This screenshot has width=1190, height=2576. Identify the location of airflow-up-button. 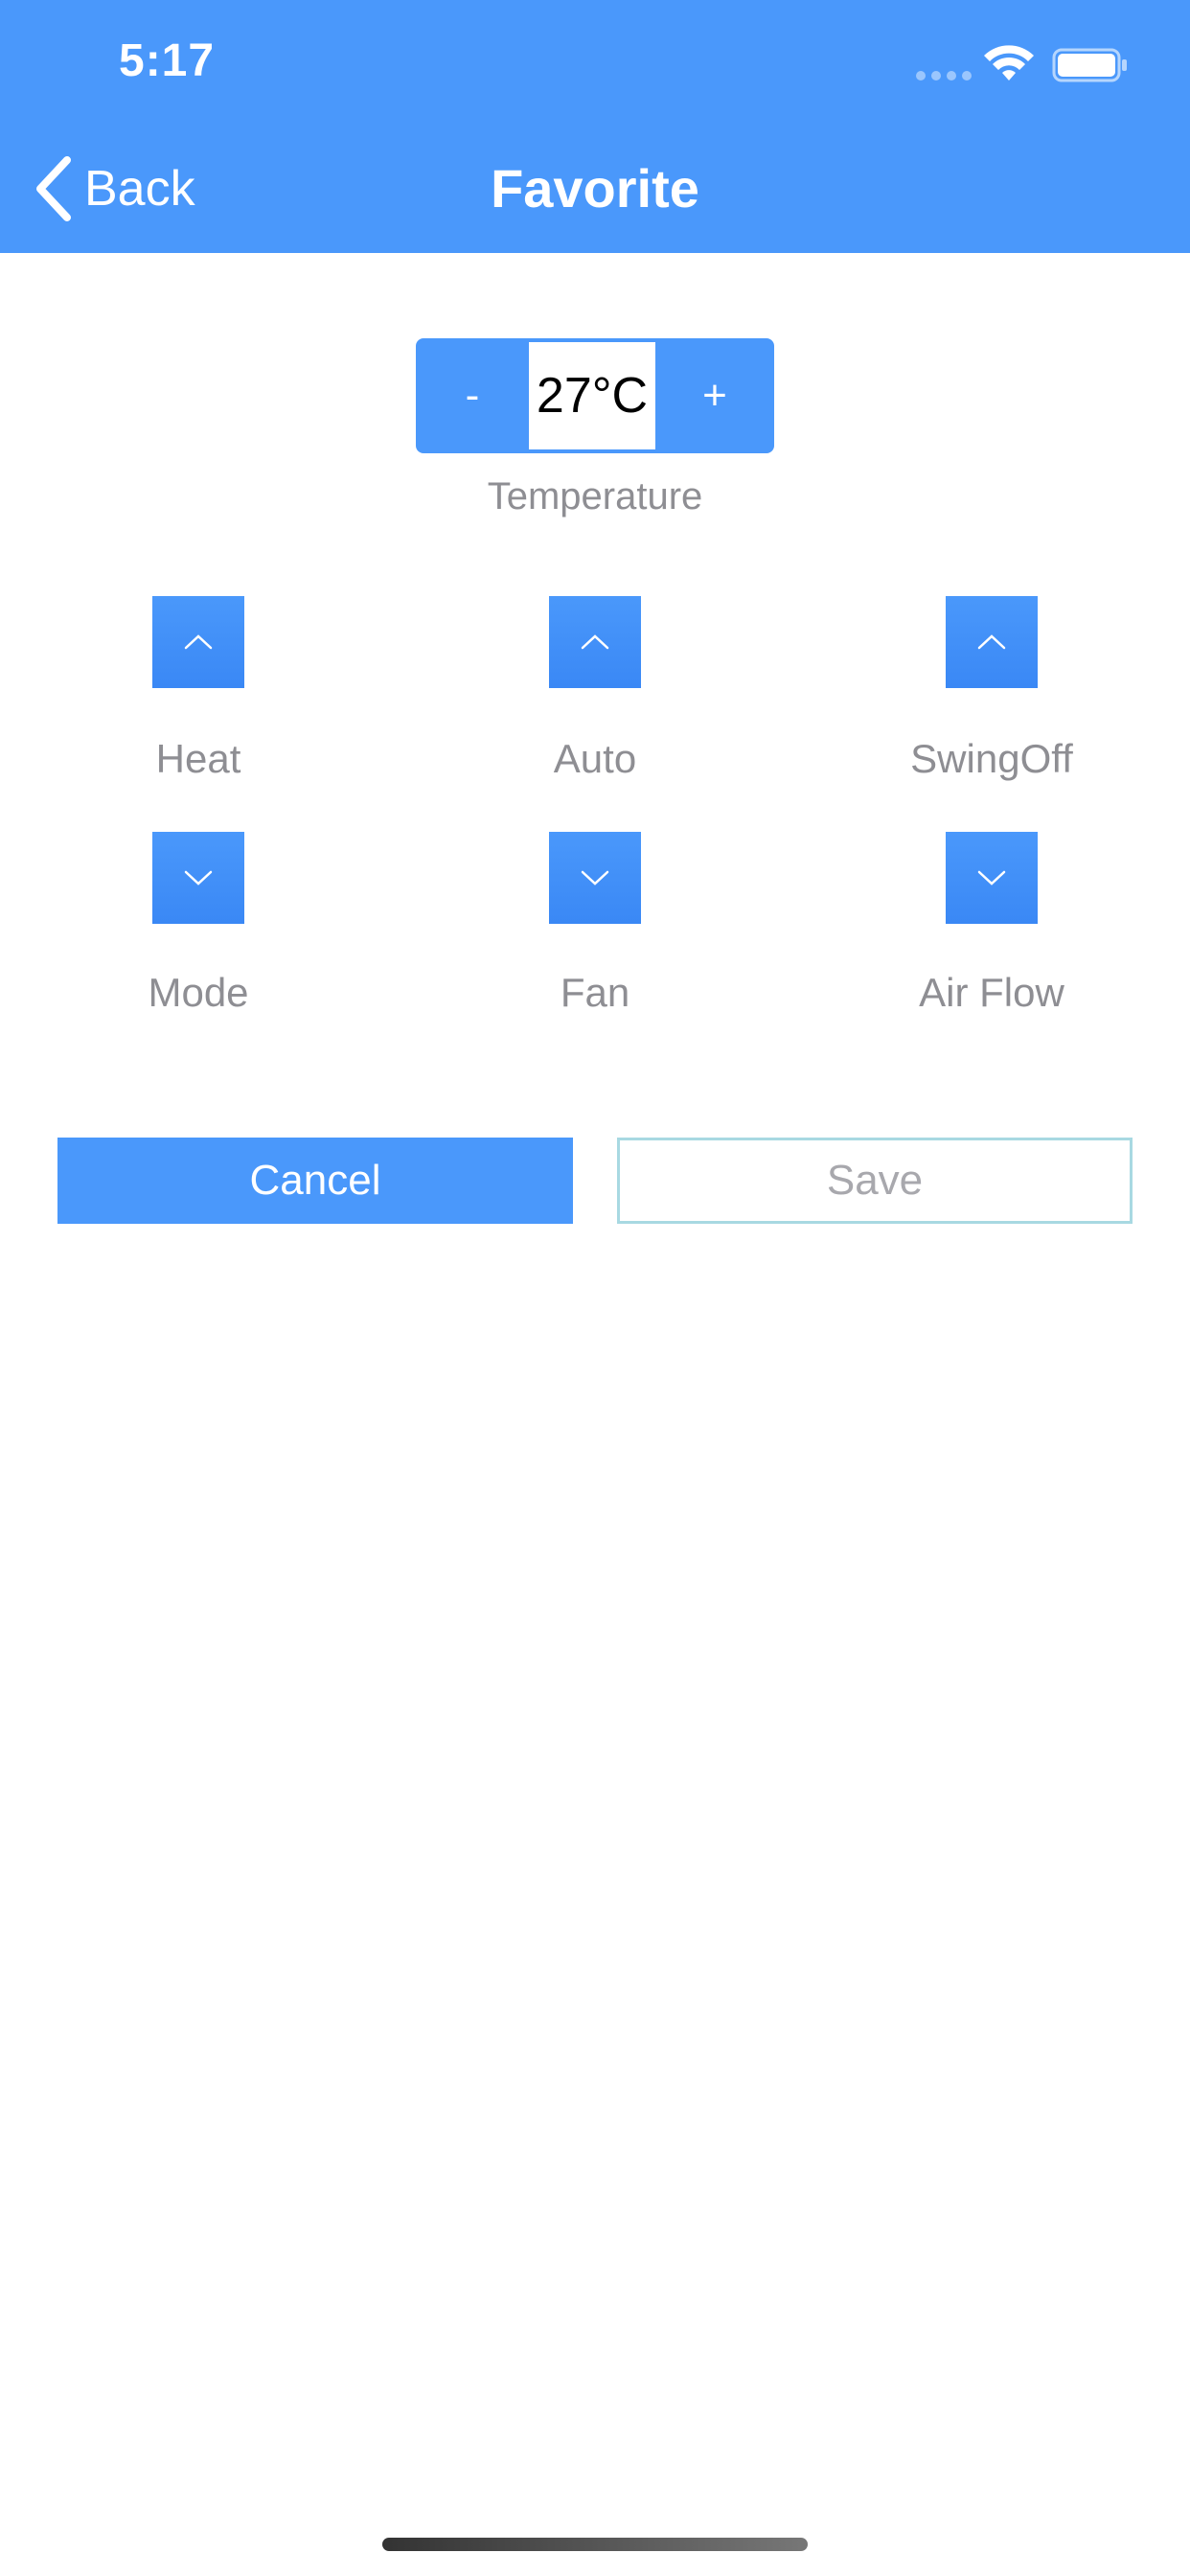
(992, 642).